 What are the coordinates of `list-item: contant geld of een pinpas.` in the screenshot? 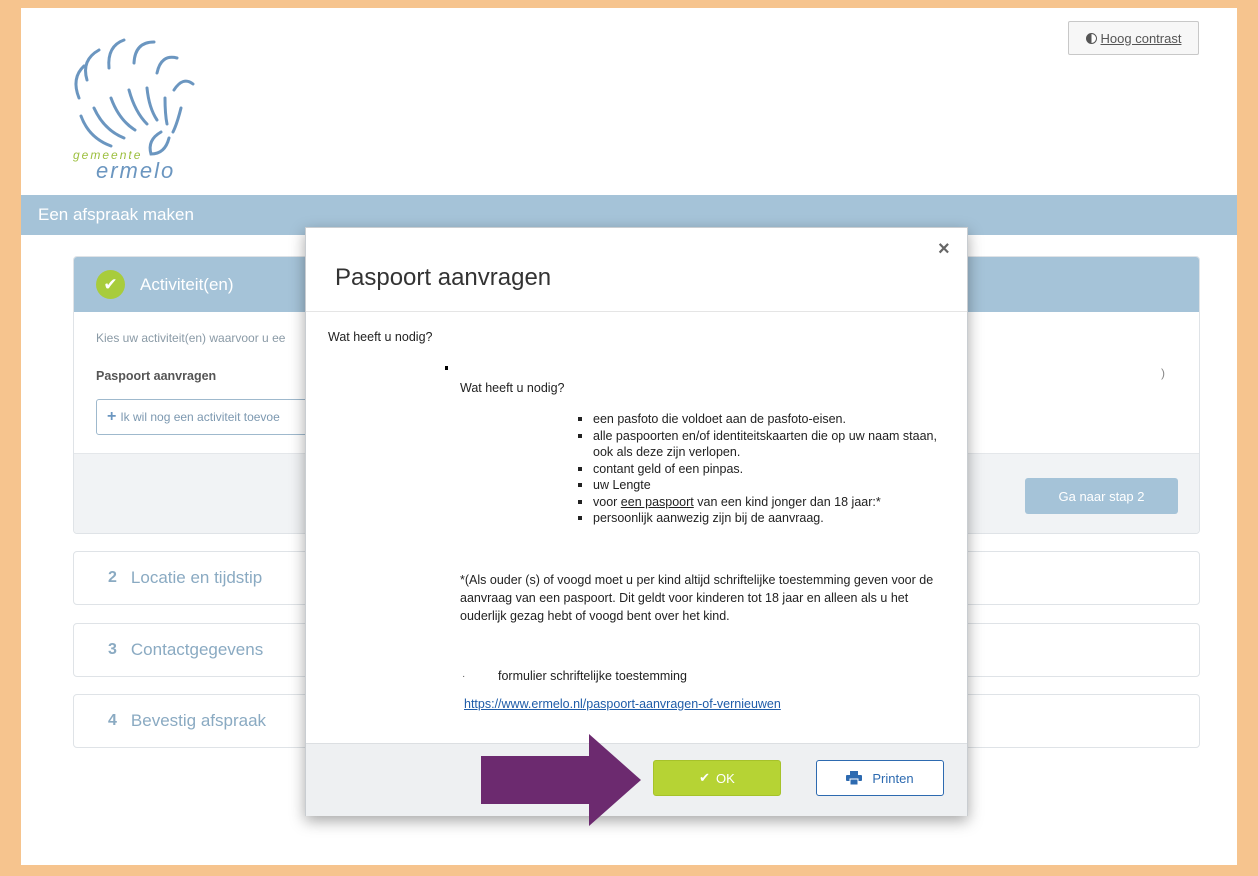 It's located at (758, 469).